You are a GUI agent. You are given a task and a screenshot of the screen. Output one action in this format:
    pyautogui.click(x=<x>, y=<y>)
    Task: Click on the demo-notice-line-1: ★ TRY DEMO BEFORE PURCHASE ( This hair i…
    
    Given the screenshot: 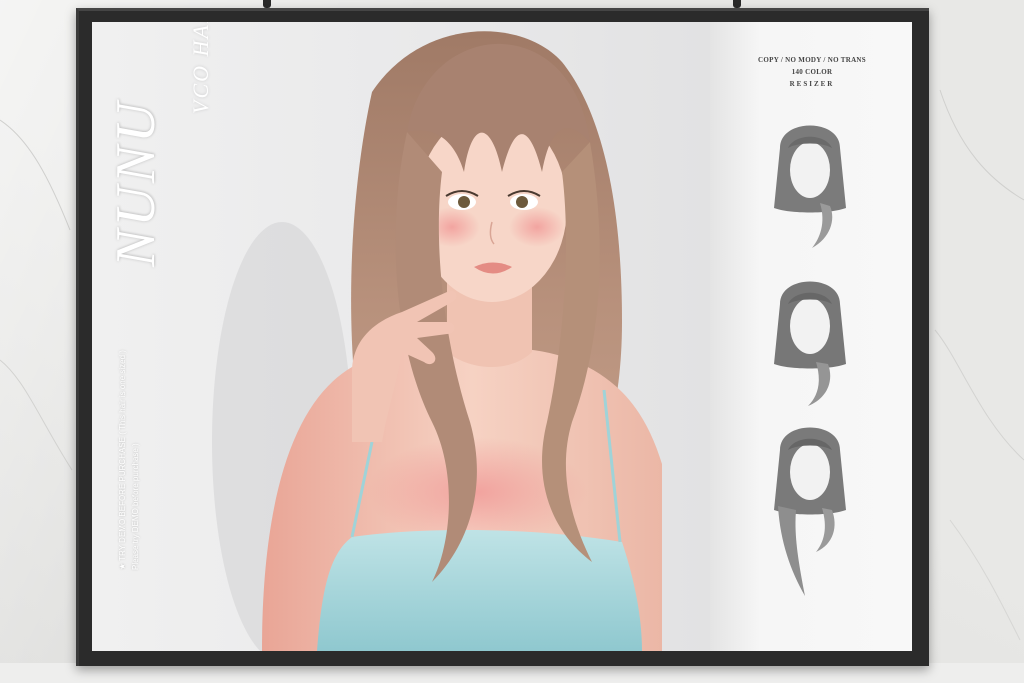 What is the action you would take?
    pyautogui.click(x=122, y=460)
    